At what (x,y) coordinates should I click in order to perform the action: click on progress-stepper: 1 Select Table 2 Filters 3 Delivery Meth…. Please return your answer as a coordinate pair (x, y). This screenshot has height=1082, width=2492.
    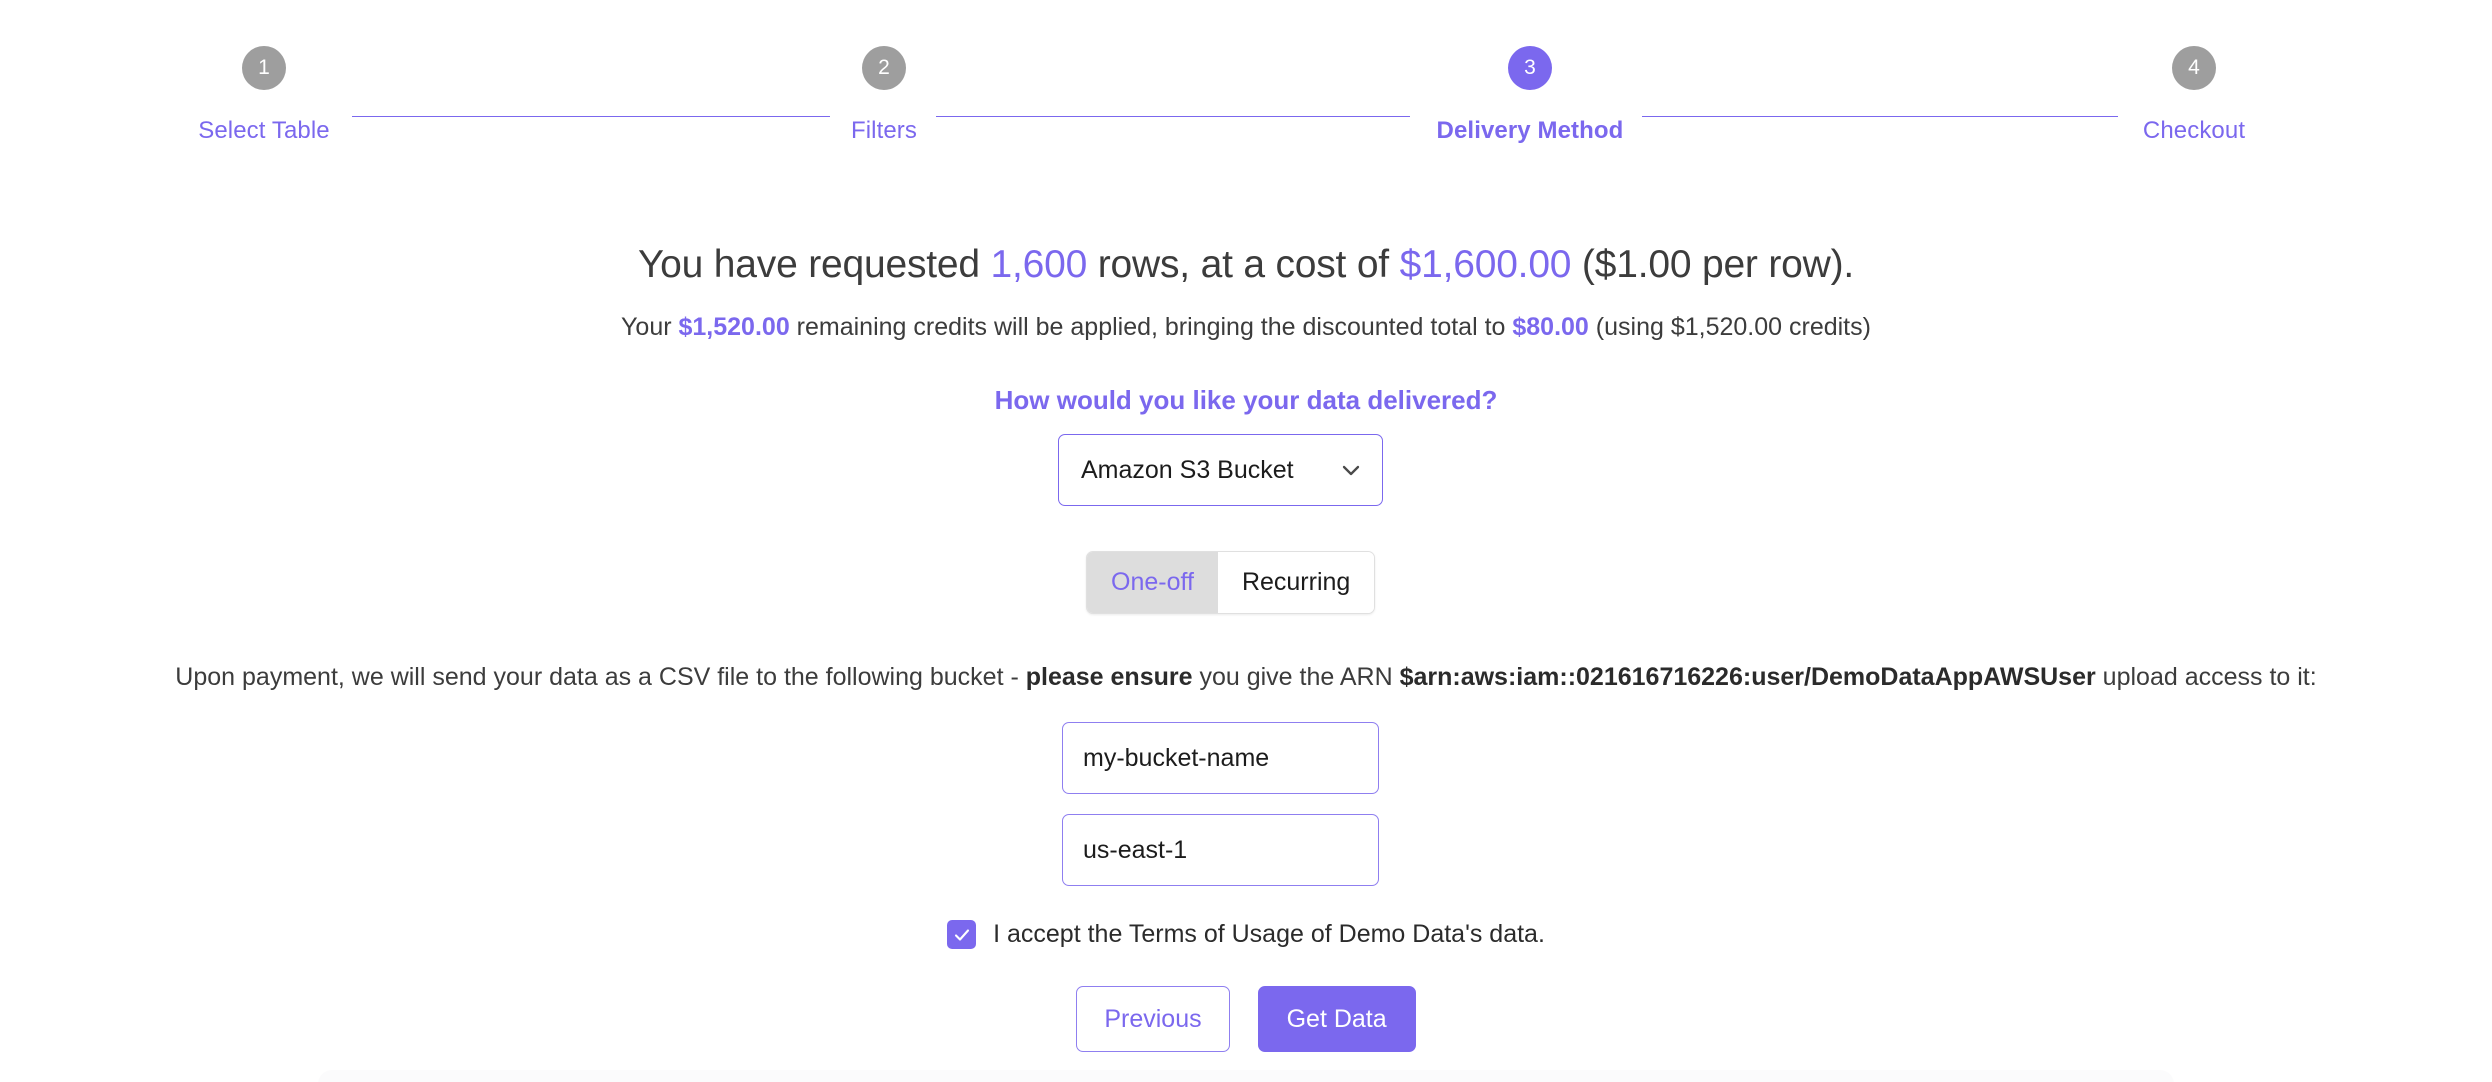
    Looking at the image, I should click on (1246, 106).